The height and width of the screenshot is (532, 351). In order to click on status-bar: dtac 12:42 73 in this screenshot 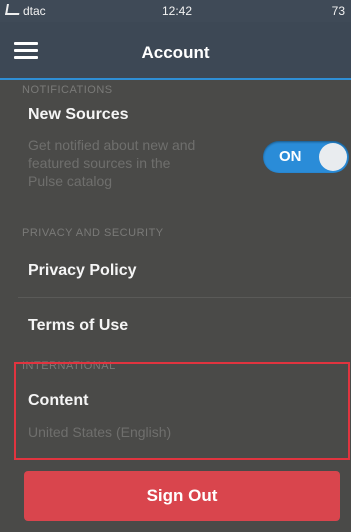, I will do `click(175, 11)`.